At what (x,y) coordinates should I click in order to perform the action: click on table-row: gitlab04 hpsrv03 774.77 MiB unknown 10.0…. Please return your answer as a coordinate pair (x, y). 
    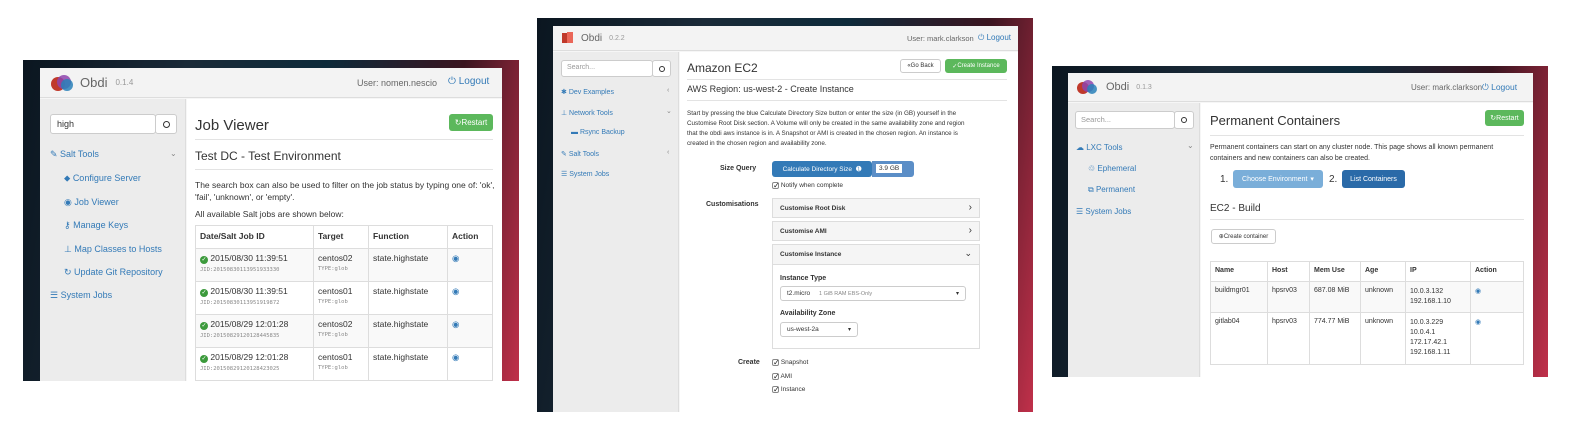
    Looking at the image, I should click on (1367, 338).